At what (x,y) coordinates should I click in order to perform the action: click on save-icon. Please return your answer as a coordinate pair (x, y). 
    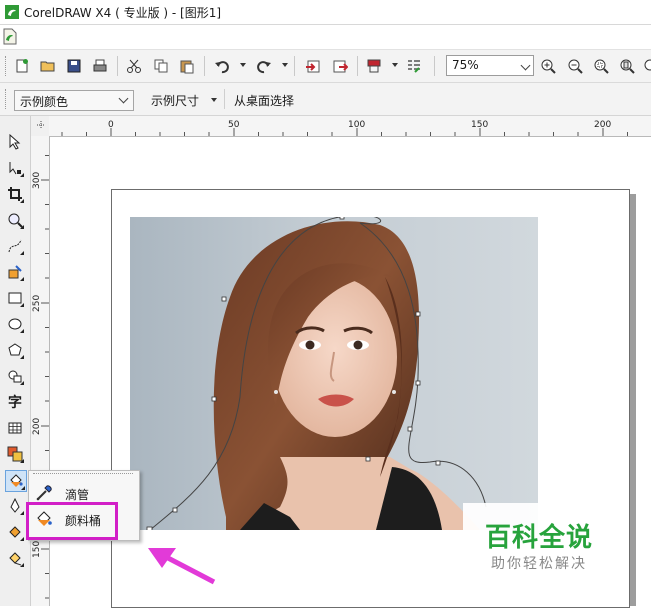
    Looking at the image, I should click on (74, 66).